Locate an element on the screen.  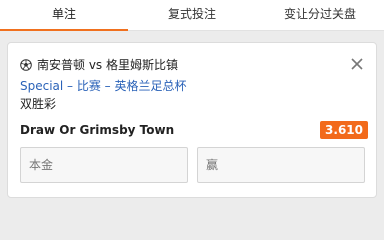
event-row: 南安普顿 vs 格里姆斯比镇 is located at coordinates (99, 64).